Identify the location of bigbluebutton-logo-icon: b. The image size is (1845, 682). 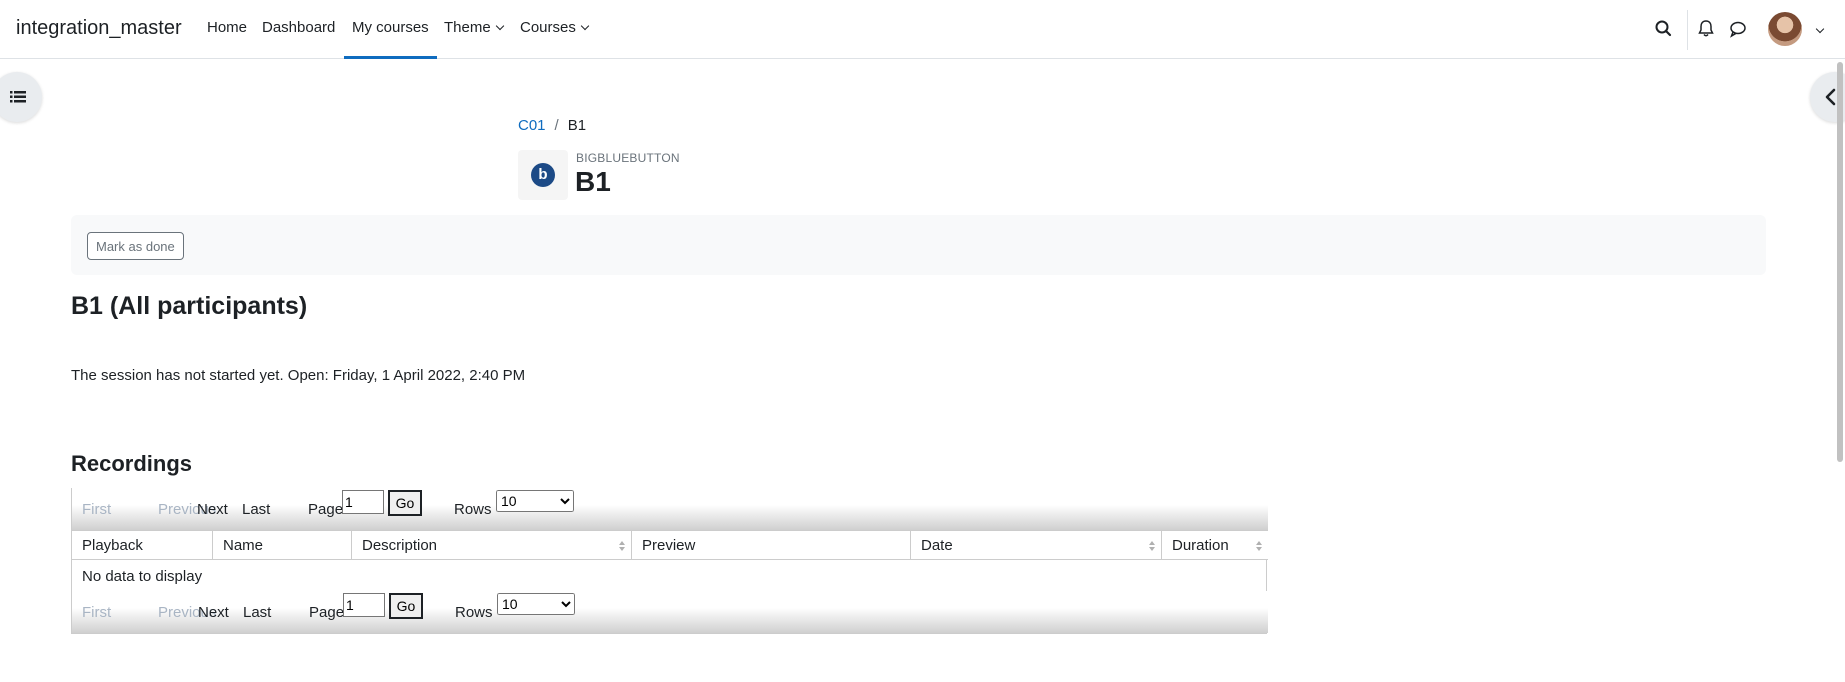
(543, 175).